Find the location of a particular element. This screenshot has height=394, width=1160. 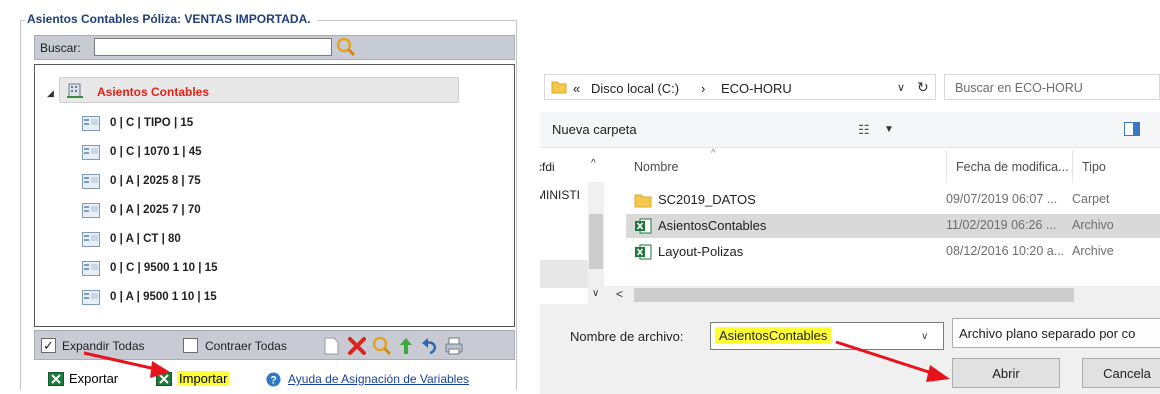

new-folder-button: Nueva carpeta is located at coordinates (594, 129).